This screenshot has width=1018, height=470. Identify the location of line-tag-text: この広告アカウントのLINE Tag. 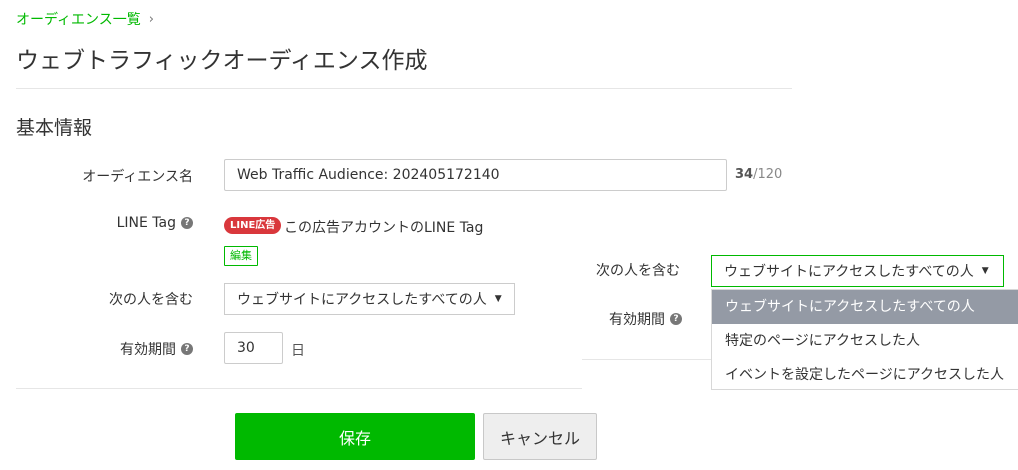
(384, 228).